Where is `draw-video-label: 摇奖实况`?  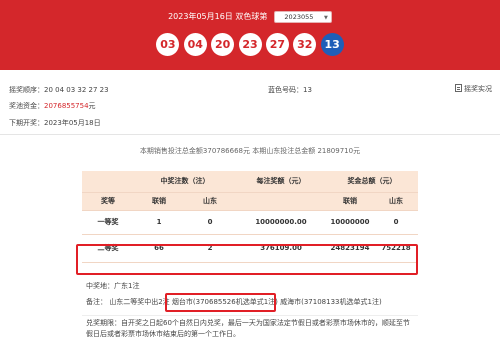
draw-video-label: 摇奖实况 is located at coordinates (478, 89).